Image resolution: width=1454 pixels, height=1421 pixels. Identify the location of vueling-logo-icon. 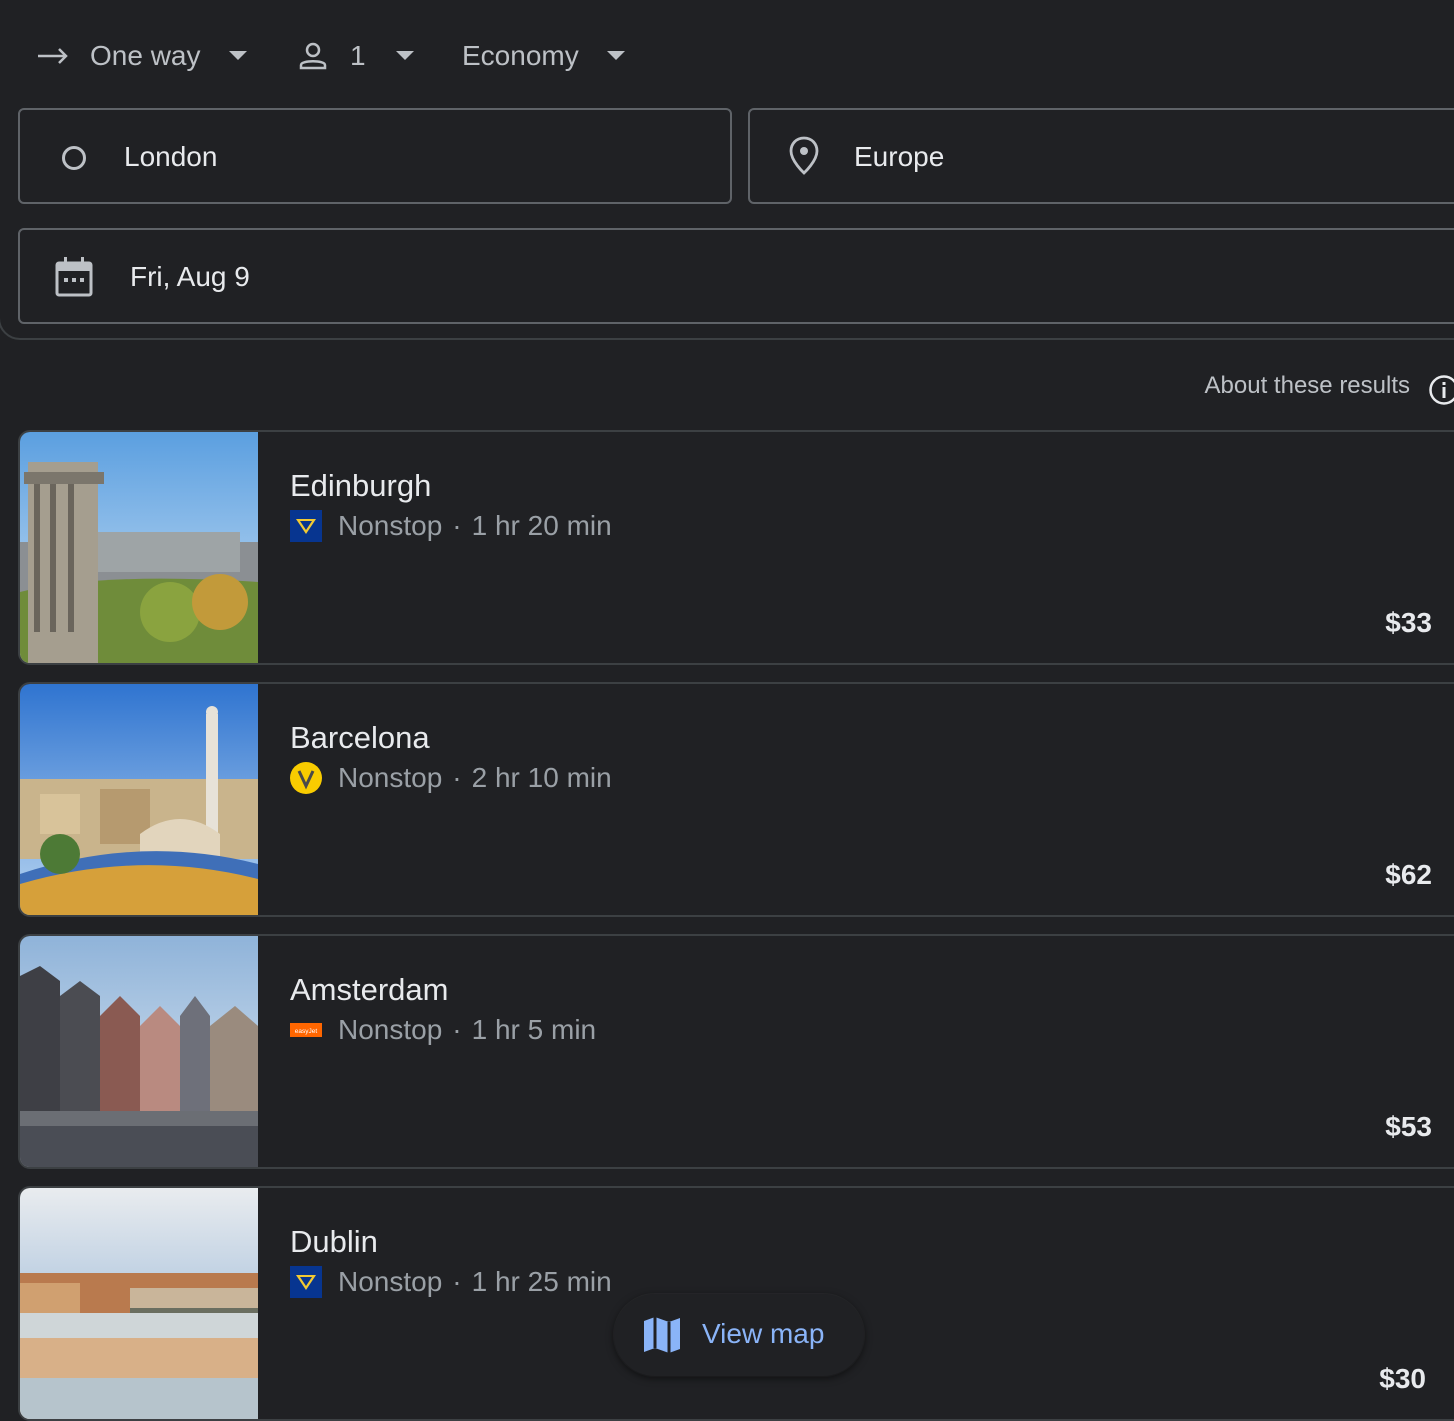
(306, 778).